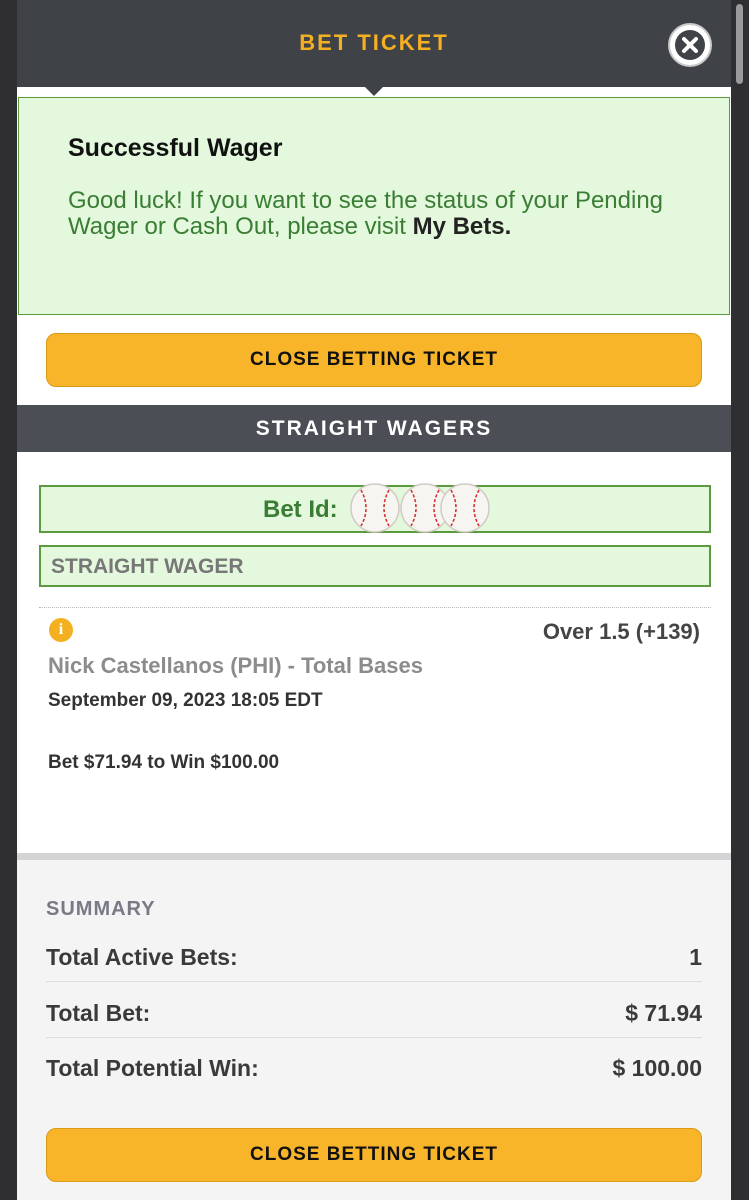 The image size is (749, 1200). What do you see at coordinates (375, 566) in the screenshot?
I see `wager-type-label: STRAIGHT WAGER` at bounding box center [375, 566].